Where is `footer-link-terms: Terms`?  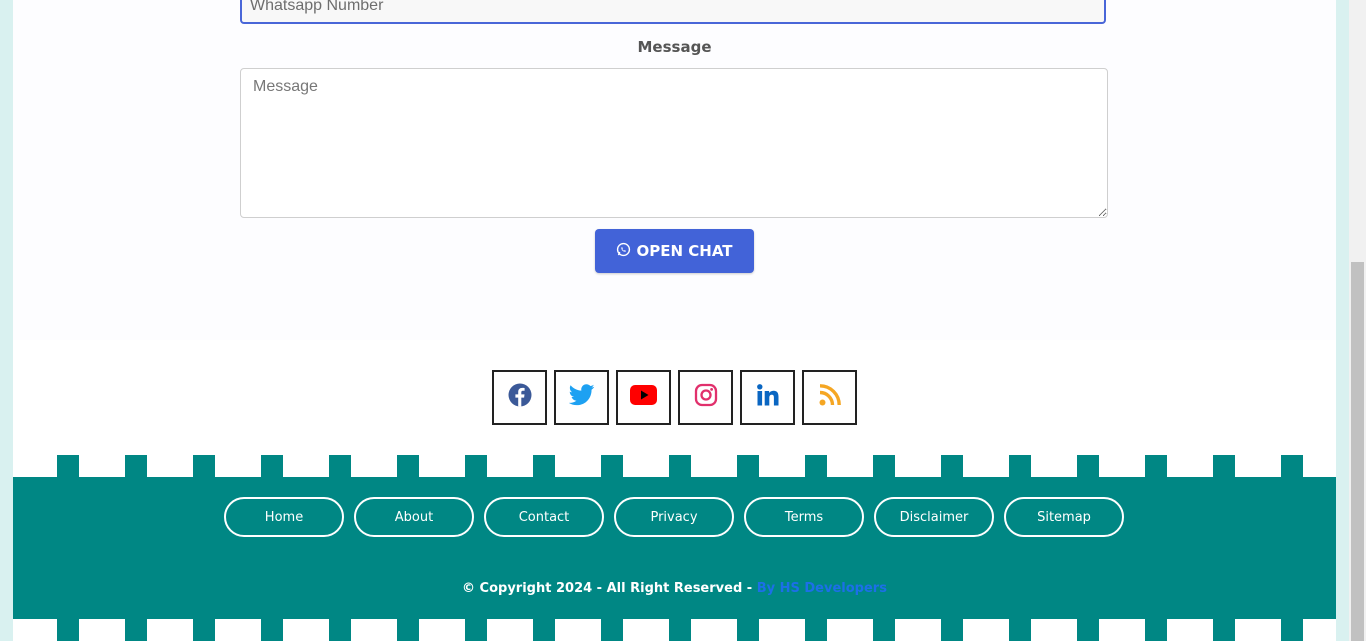 footer-link-terms: Terms is located at coordinates (804, 517).